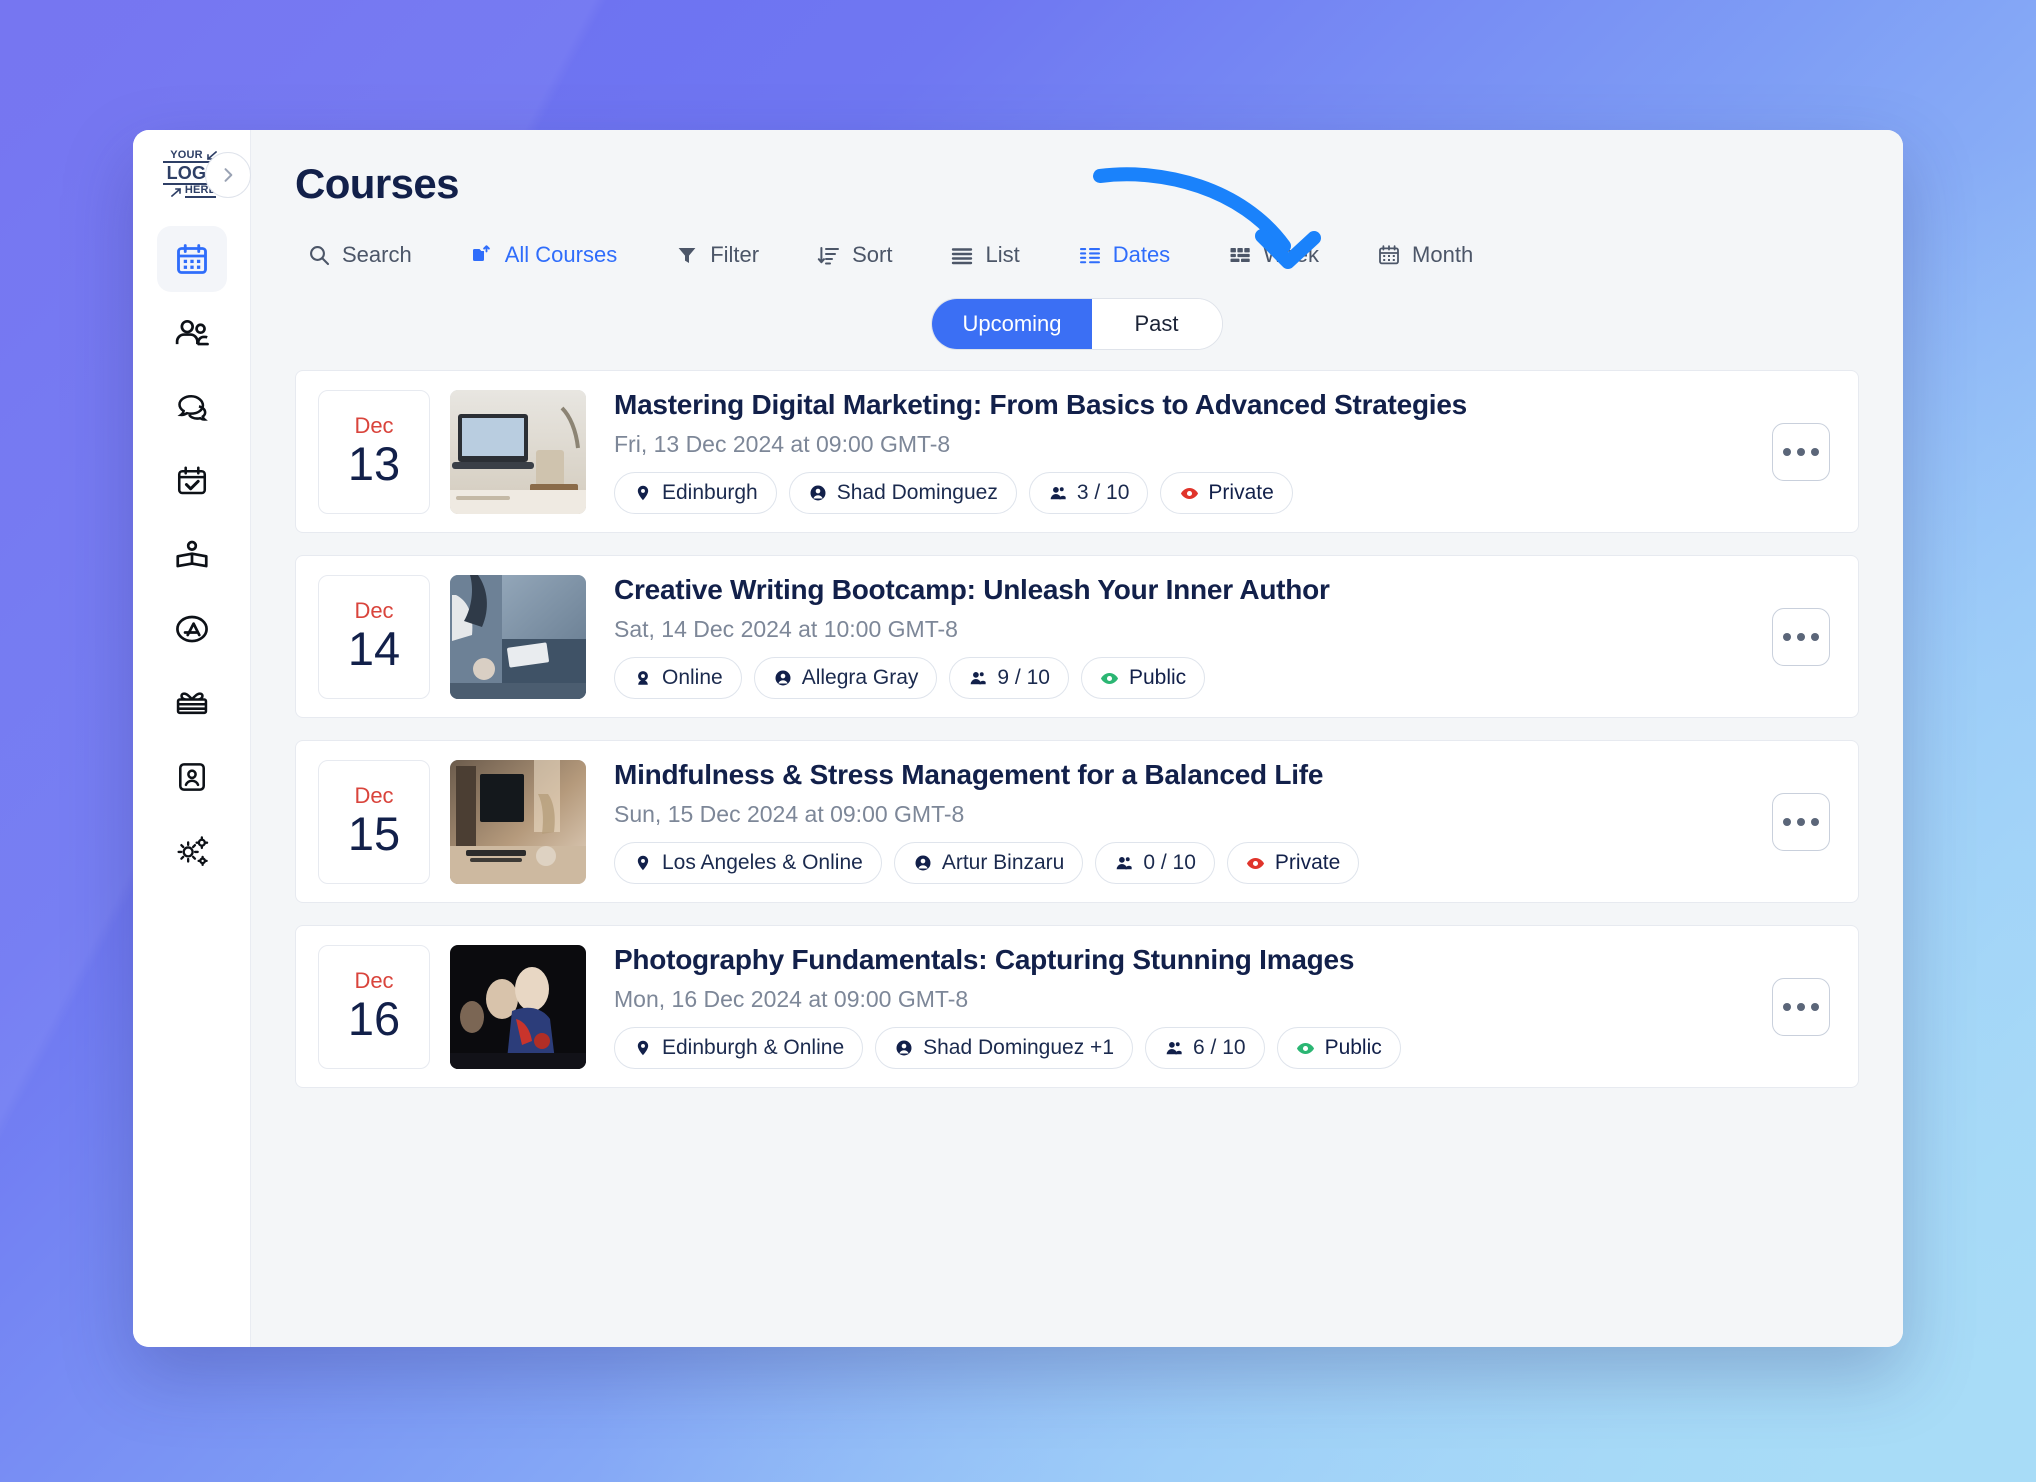 This screenshot has height=1482, width=2036. What do you see at coordinates (1139, 255) in the screenshot?
I see `toolbar-item-dates: Dates` at bounding box center [1139, 255].